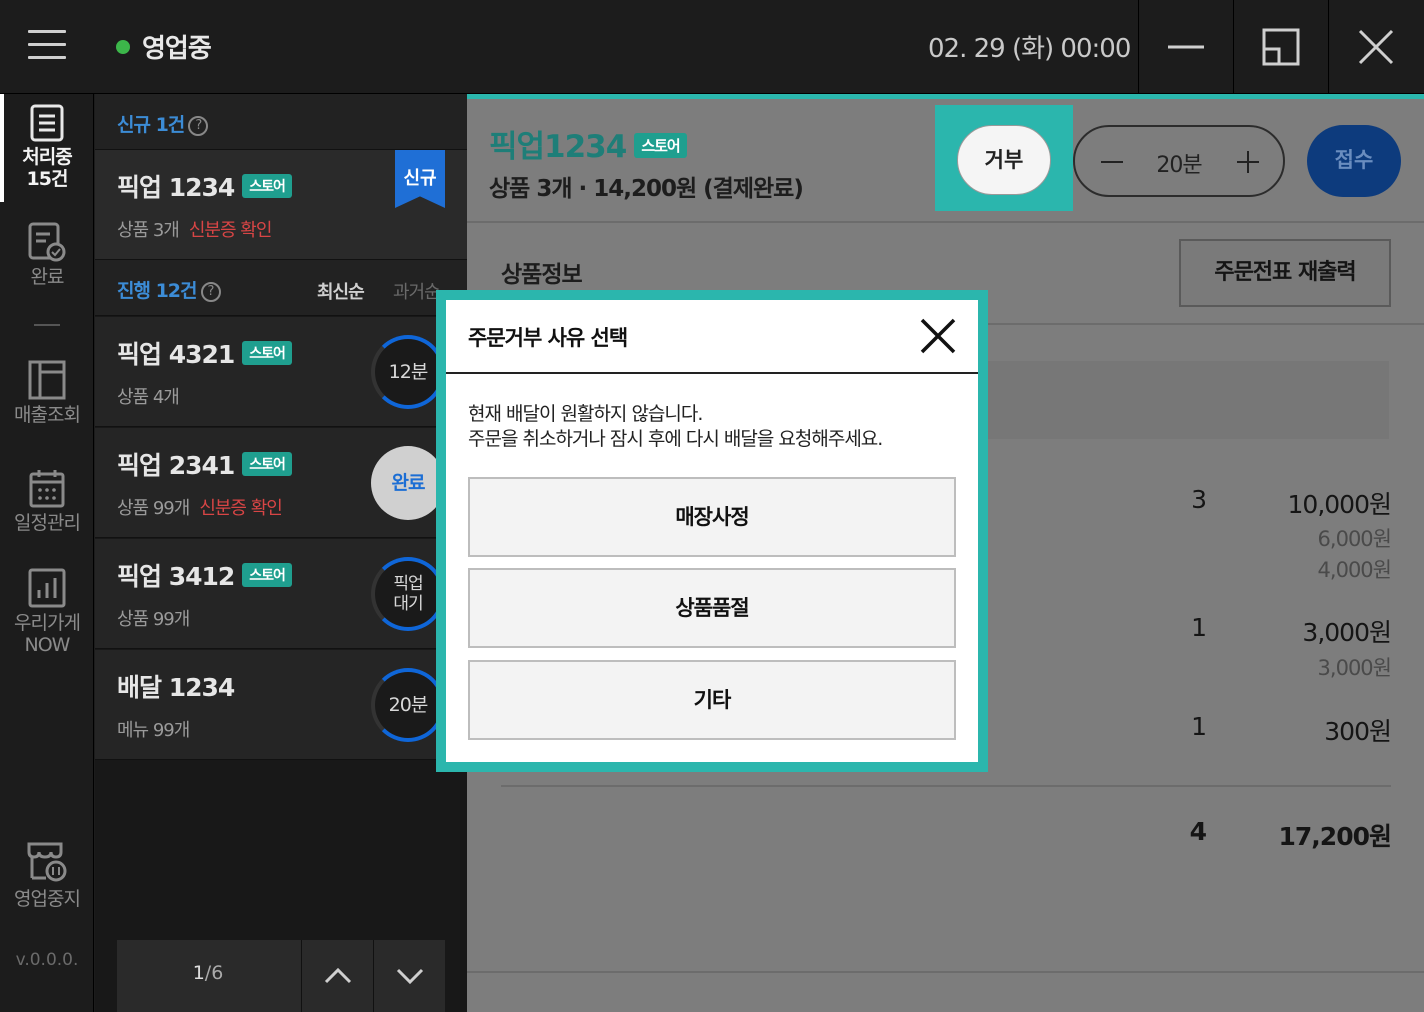 The height and width of the screenshot is (1012, 1424). I want to click on total-qty: 4, so click(1198, 831).